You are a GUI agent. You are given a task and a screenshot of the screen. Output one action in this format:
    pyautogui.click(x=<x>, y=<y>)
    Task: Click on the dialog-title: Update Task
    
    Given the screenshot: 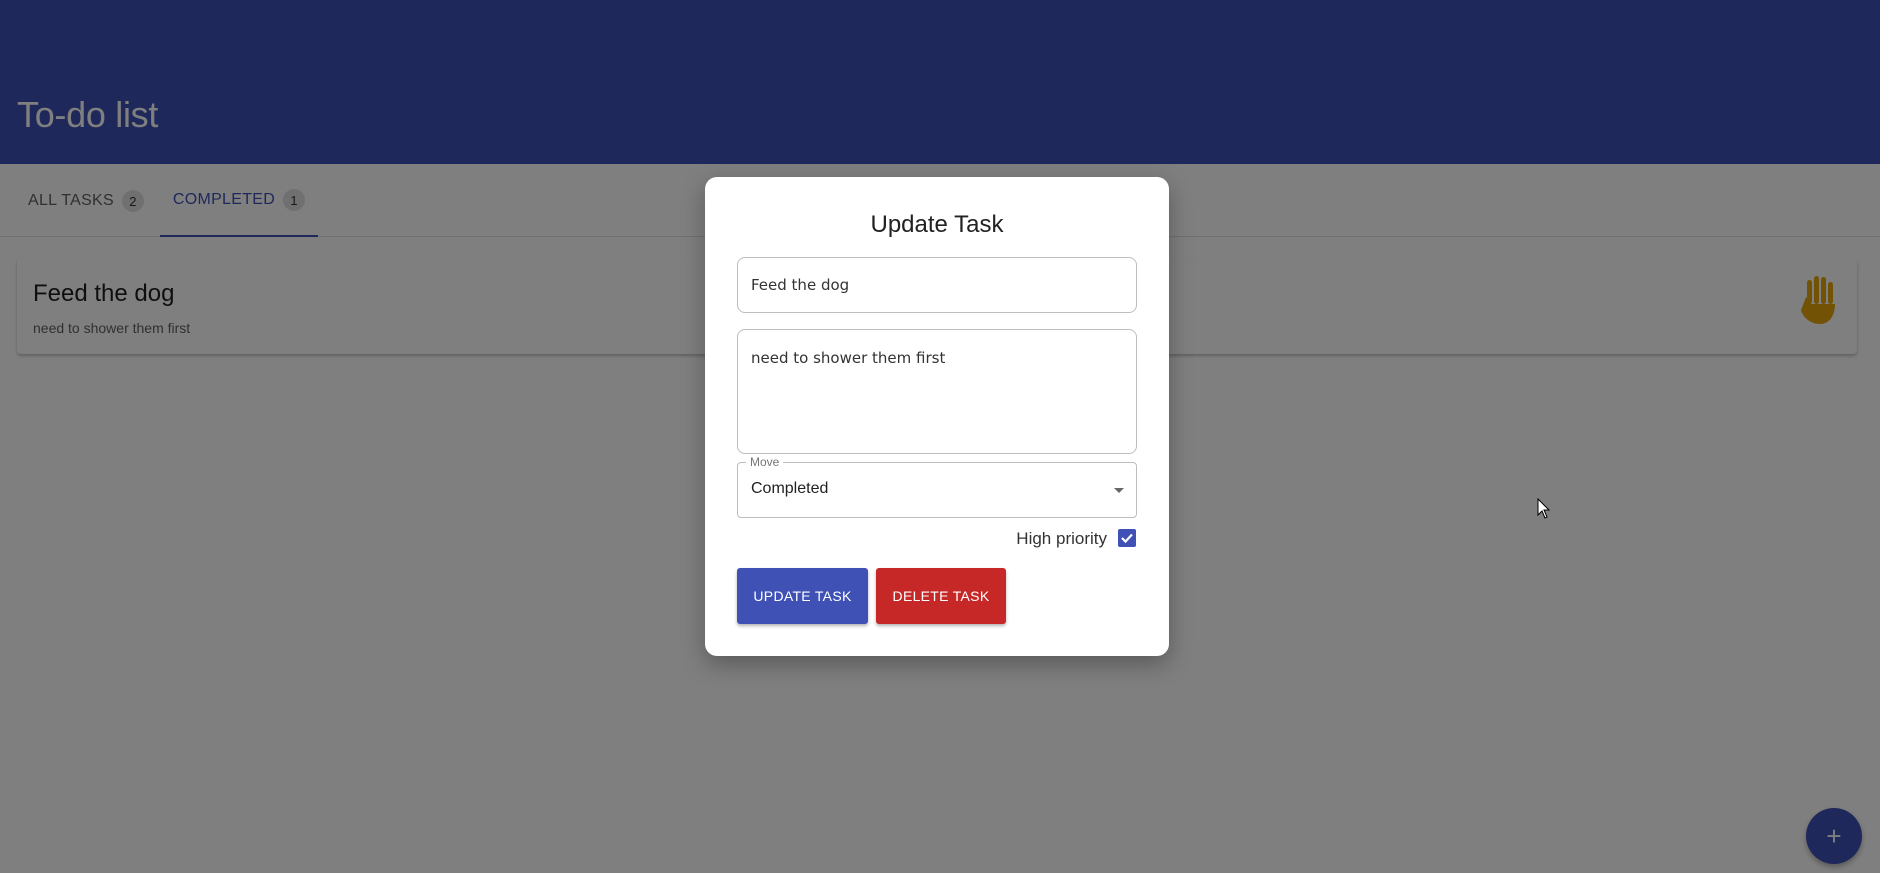 What is the action you would take?
    pyautogui.click(x=937, y=224)
    